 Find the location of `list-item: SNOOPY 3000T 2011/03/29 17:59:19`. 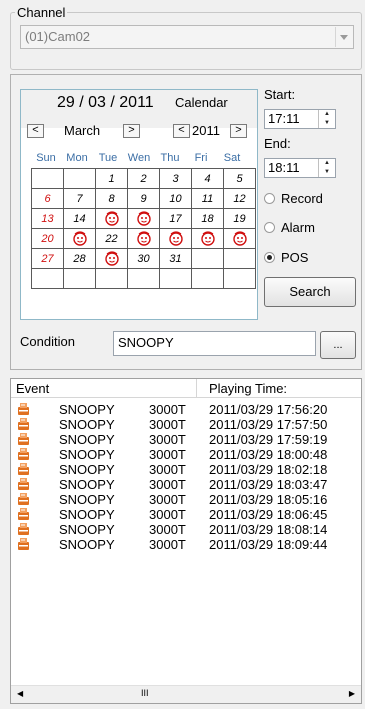

list-item: SNOOPY 3000T 2011/03/29 17:59:19 is located at coordinates (186, 439).